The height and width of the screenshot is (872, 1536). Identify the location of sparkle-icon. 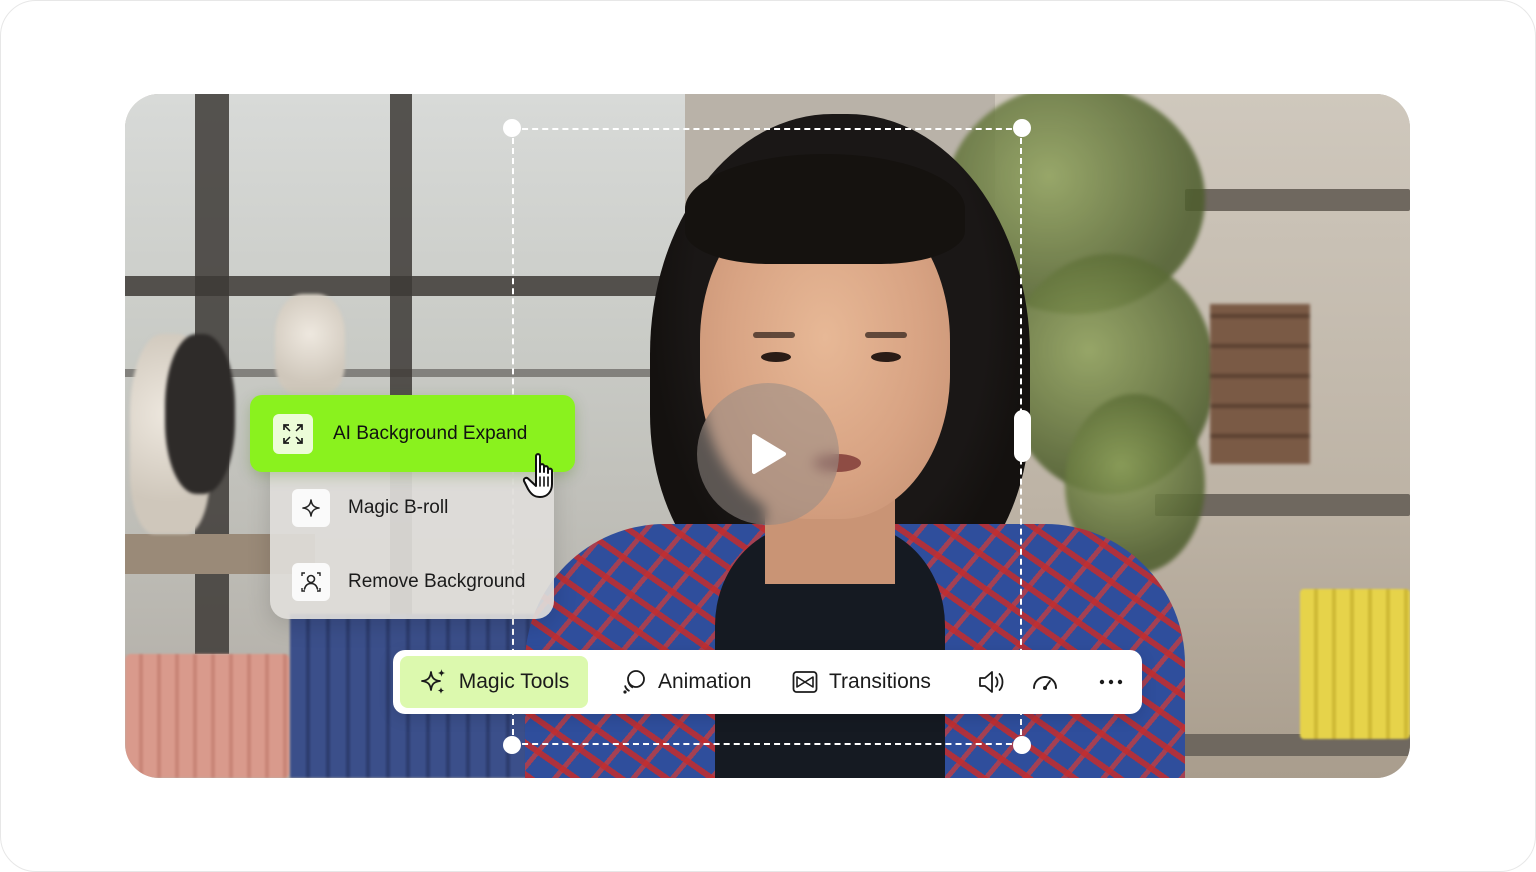
(311, 508).